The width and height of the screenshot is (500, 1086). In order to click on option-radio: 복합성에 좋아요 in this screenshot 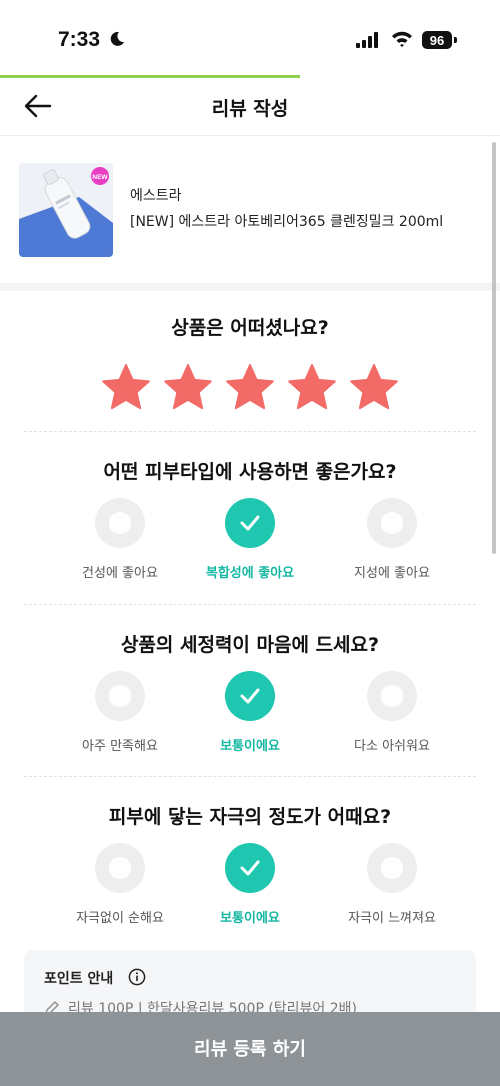, I will do `click(250, 543)`.